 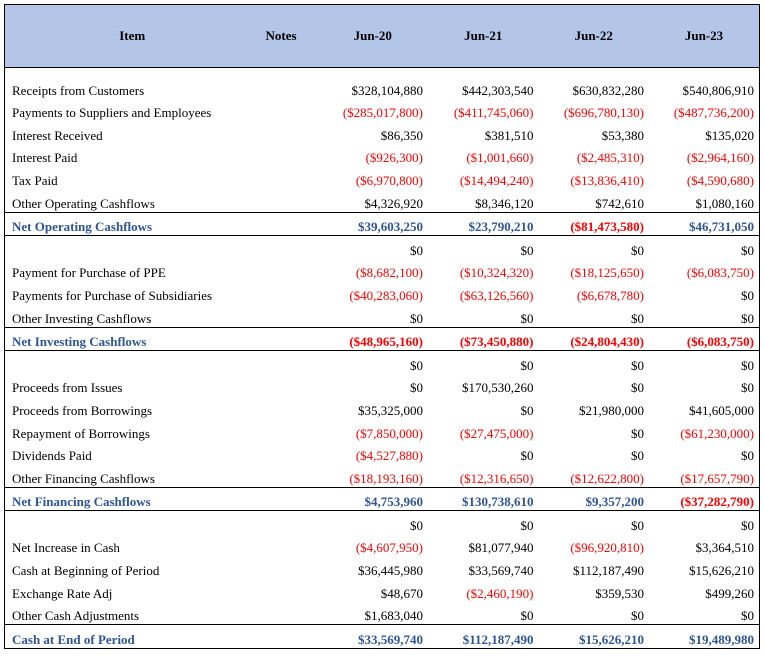 I want to click on table-row: Proceeds from Issues $0 $170,530,260 $0 $0, so click(x=382, y=385).